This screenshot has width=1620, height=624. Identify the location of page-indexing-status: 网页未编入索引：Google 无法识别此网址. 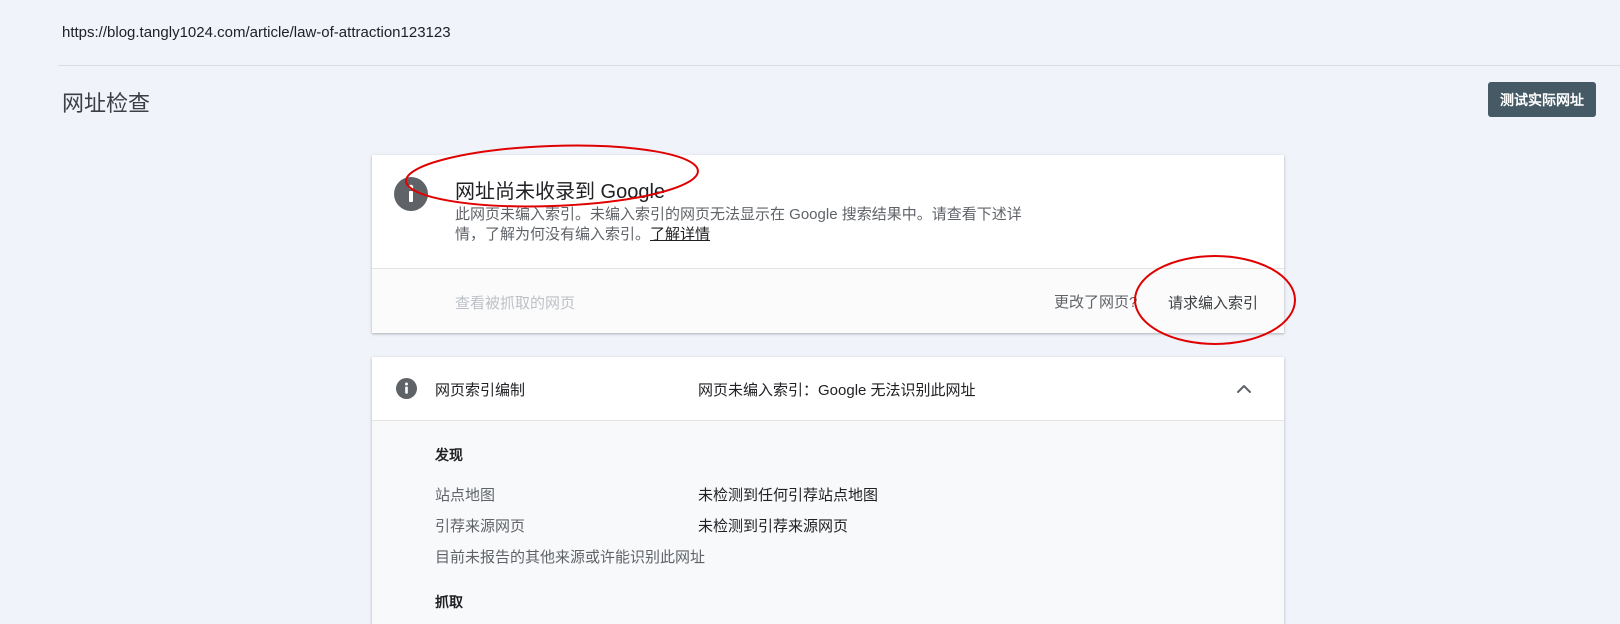
(837, 390).